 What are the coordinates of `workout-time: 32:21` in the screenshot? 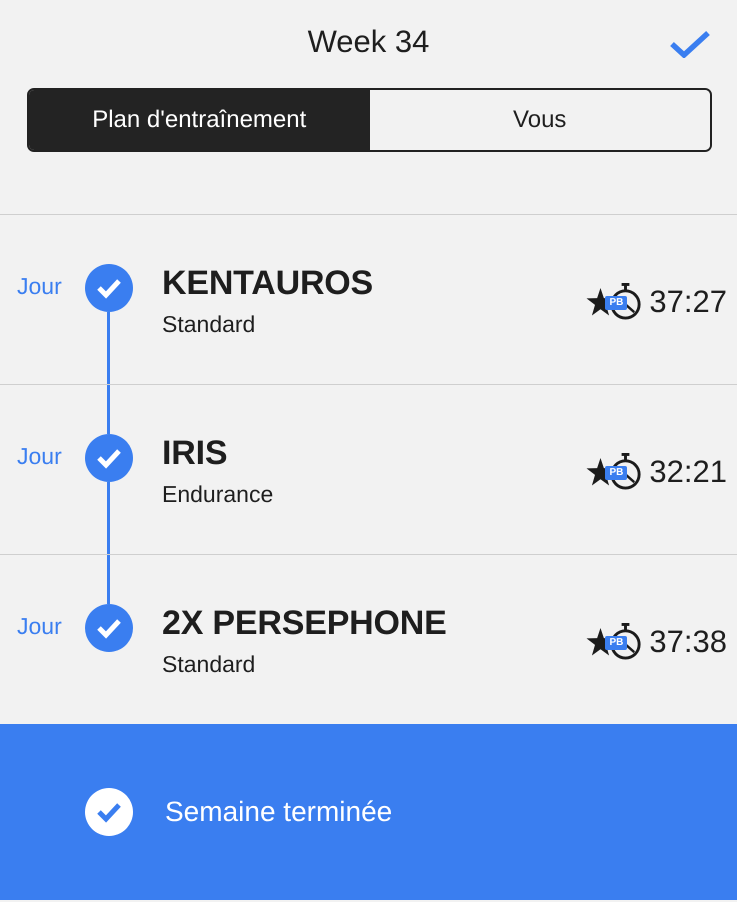 It's located at (688, 472).